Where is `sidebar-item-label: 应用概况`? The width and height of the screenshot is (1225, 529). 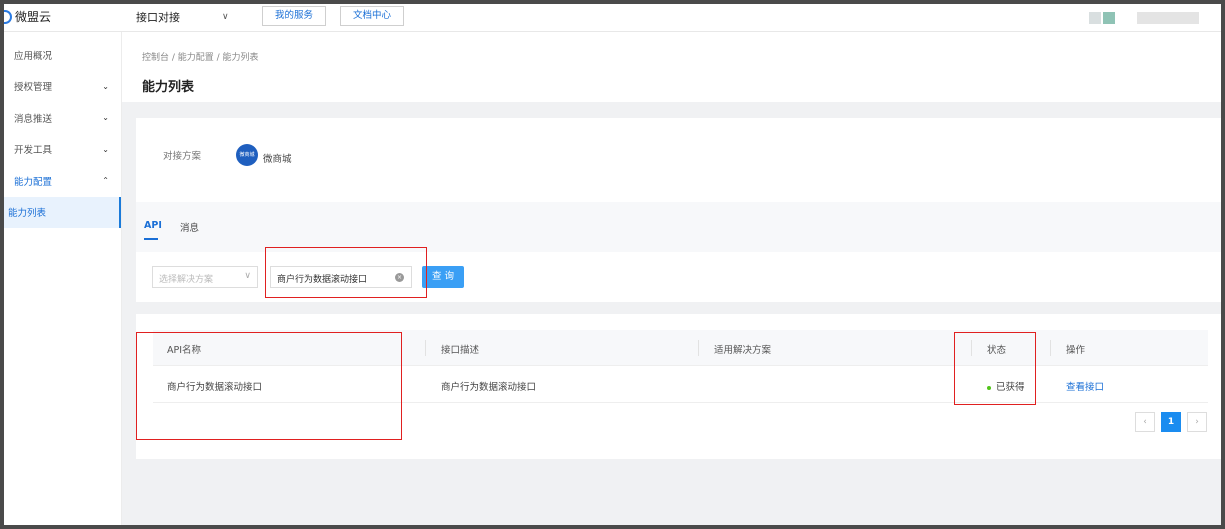 sidebar-item-label: 应用概况 is located at coordinates (33, 56).